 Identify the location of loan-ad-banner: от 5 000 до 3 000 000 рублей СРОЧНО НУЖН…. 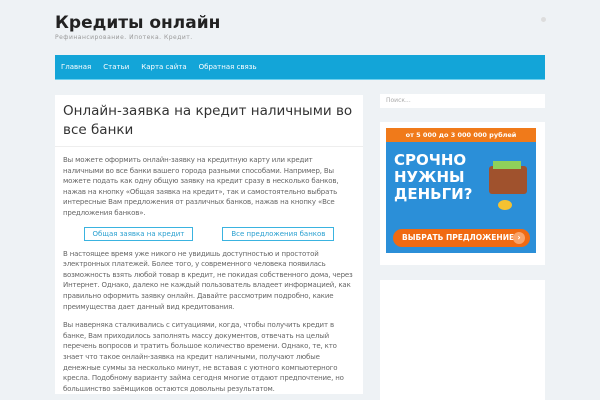
(461, 190).